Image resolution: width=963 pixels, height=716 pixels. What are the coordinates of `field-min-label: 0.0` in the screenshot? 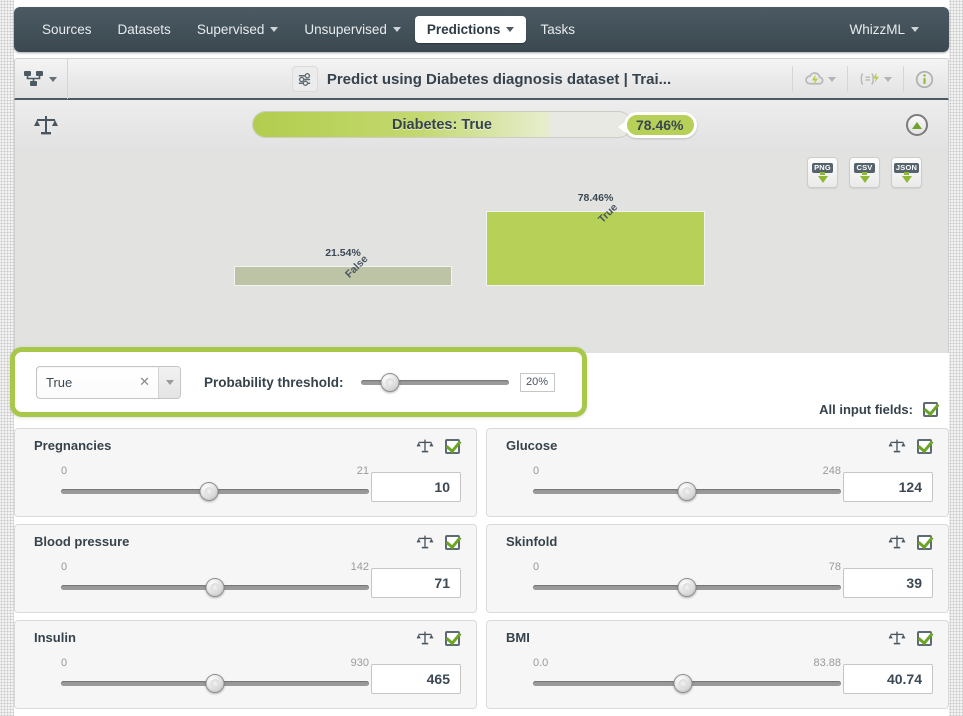 It's located at (541, 663).